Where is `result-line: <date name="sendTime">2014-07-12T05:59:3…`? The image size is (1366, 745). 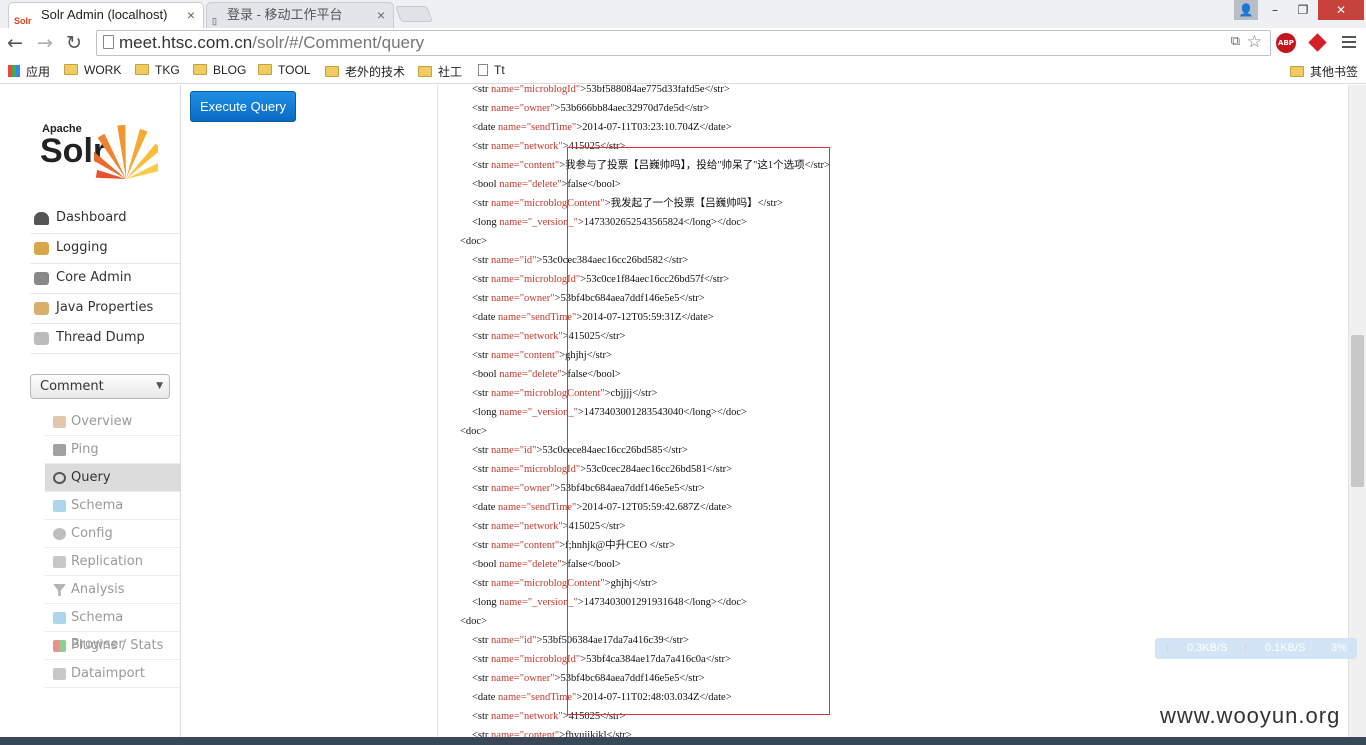
result-line: <date name="sendTime">2014-07-12T05:59:3… is located at coordinates (593, 317).